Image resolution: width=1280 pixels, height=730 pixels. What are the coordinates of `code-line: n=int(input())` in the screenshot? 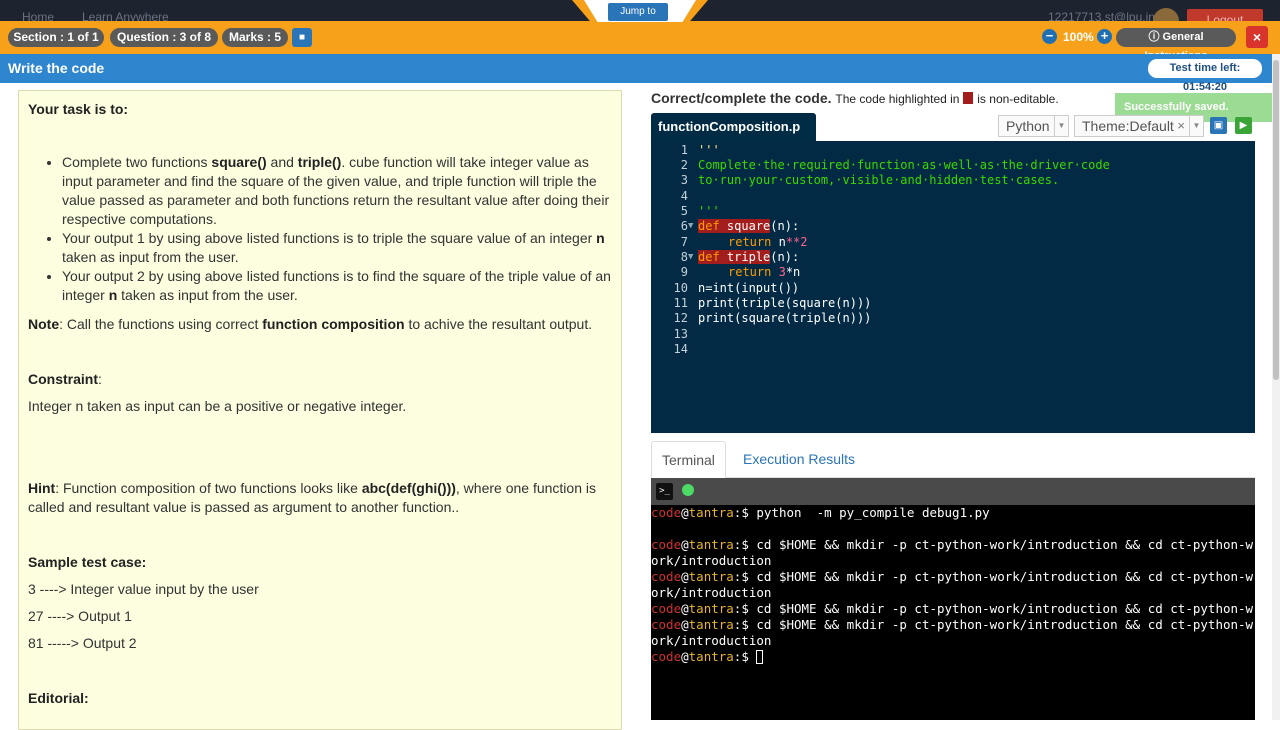 It's located at (749, 288).